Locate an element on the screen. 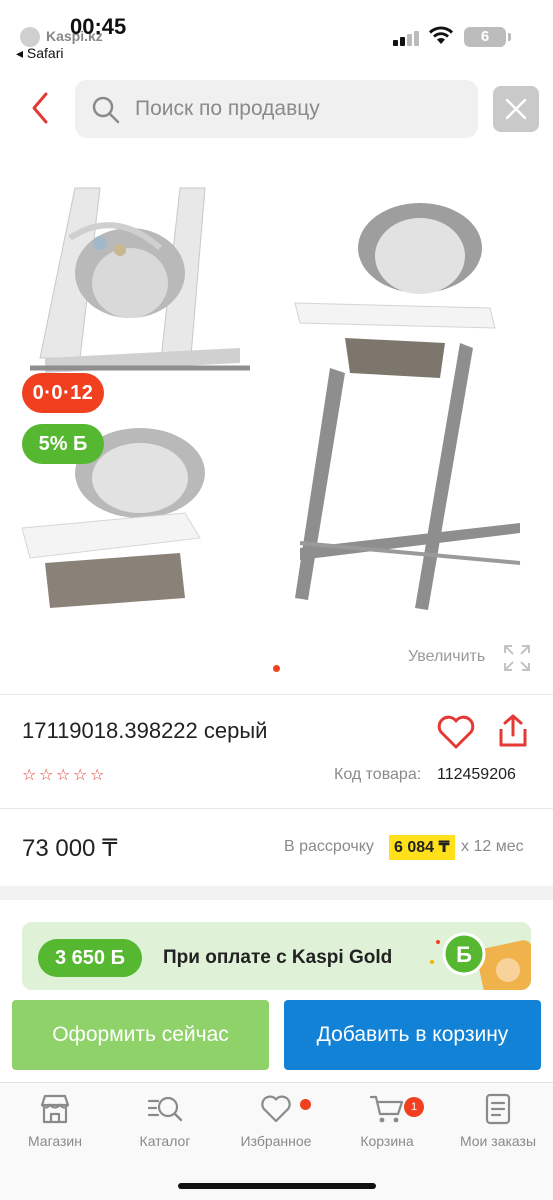 This screenshot has height=1200, width=553. tab-label: Избранное is located at coordinates (276, 1141).